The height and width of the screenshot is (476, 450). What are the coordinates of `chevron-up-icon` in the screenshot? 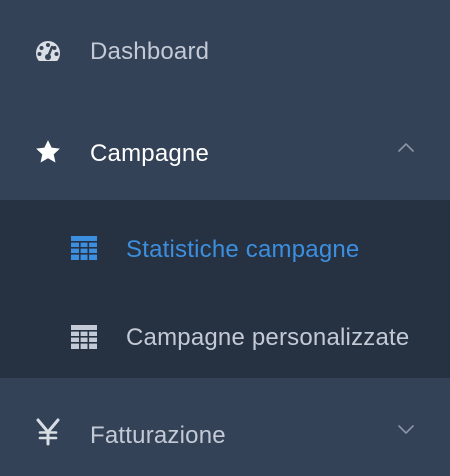 It's located at (406, 147).